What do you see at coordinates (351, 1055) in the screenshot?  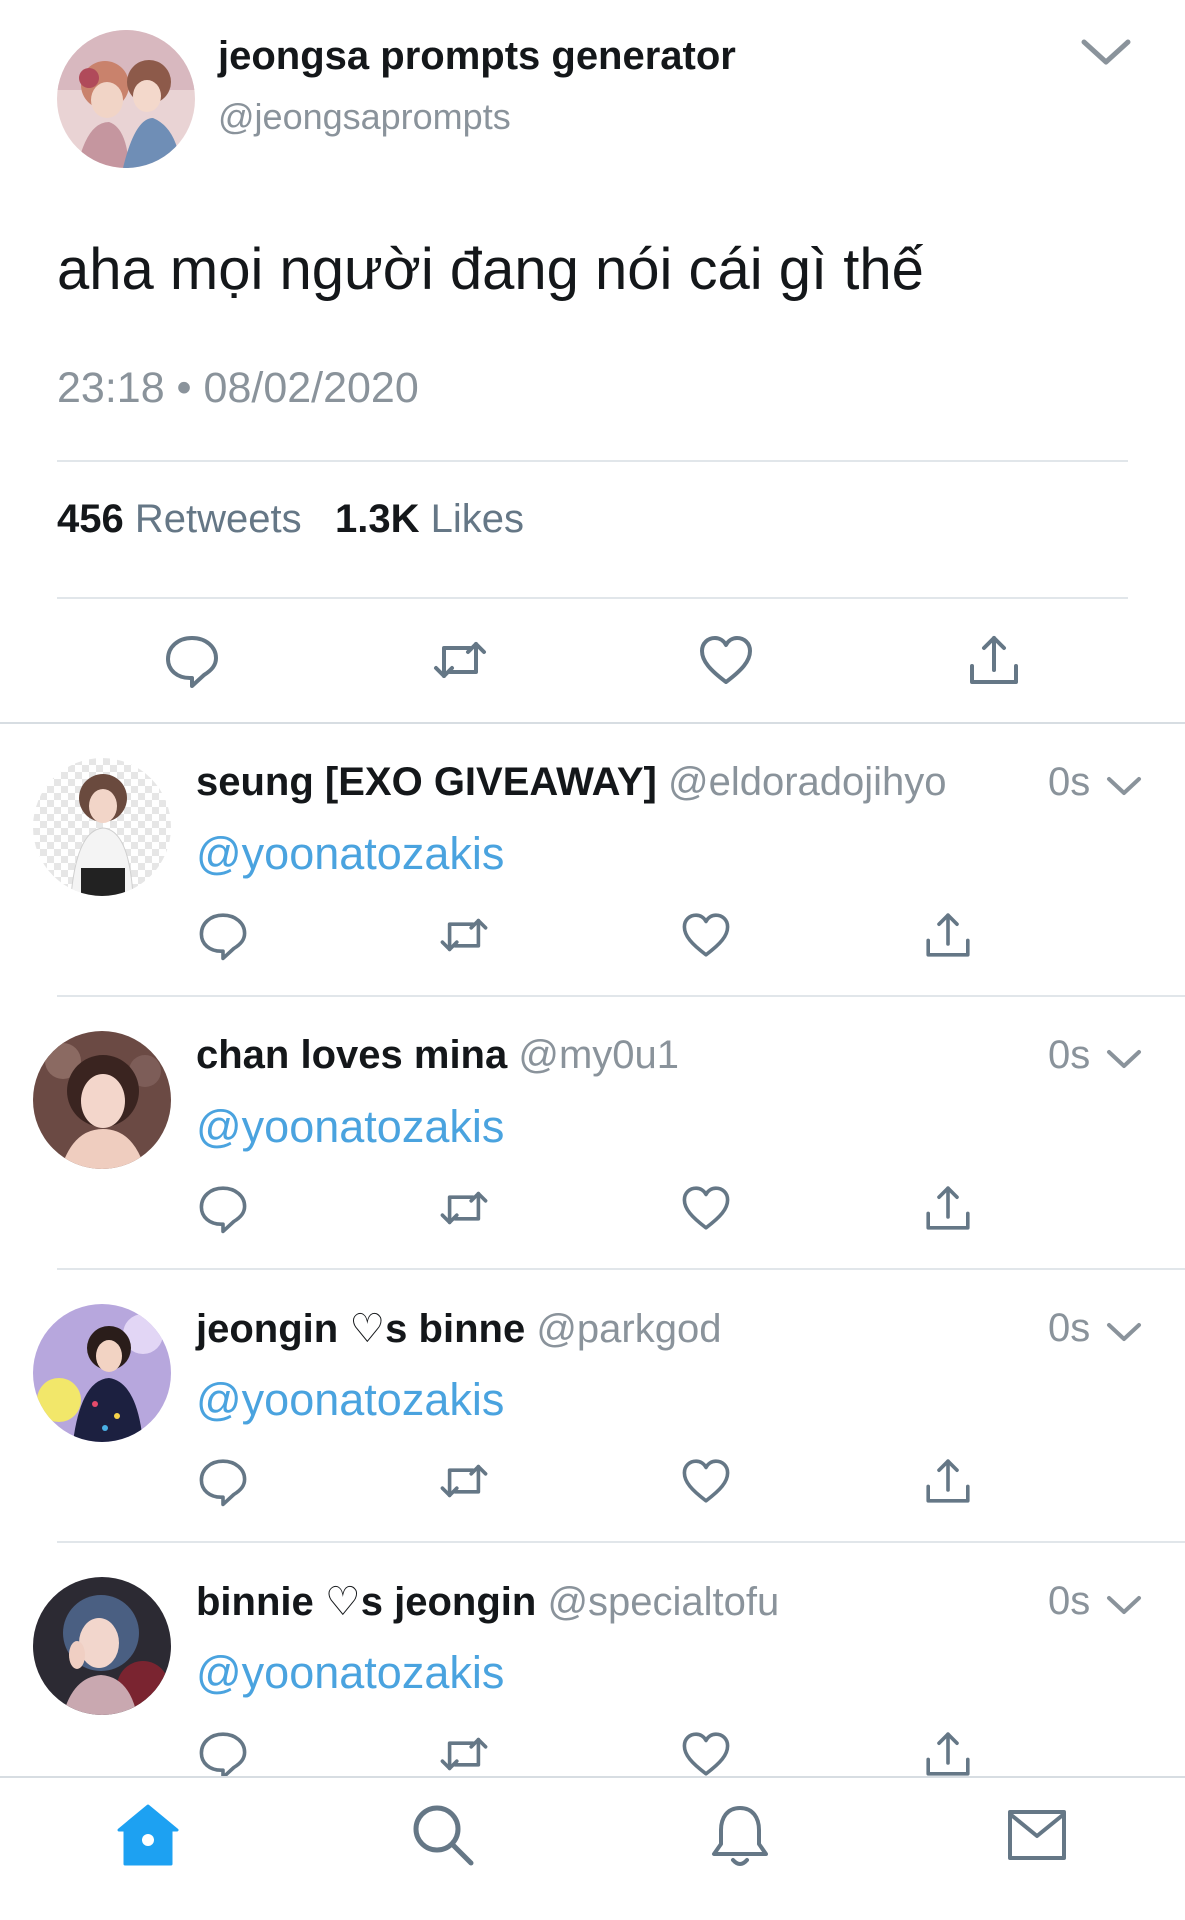 I see `reply-author-name: chan loves mina` at bounding box center [351, 1055].